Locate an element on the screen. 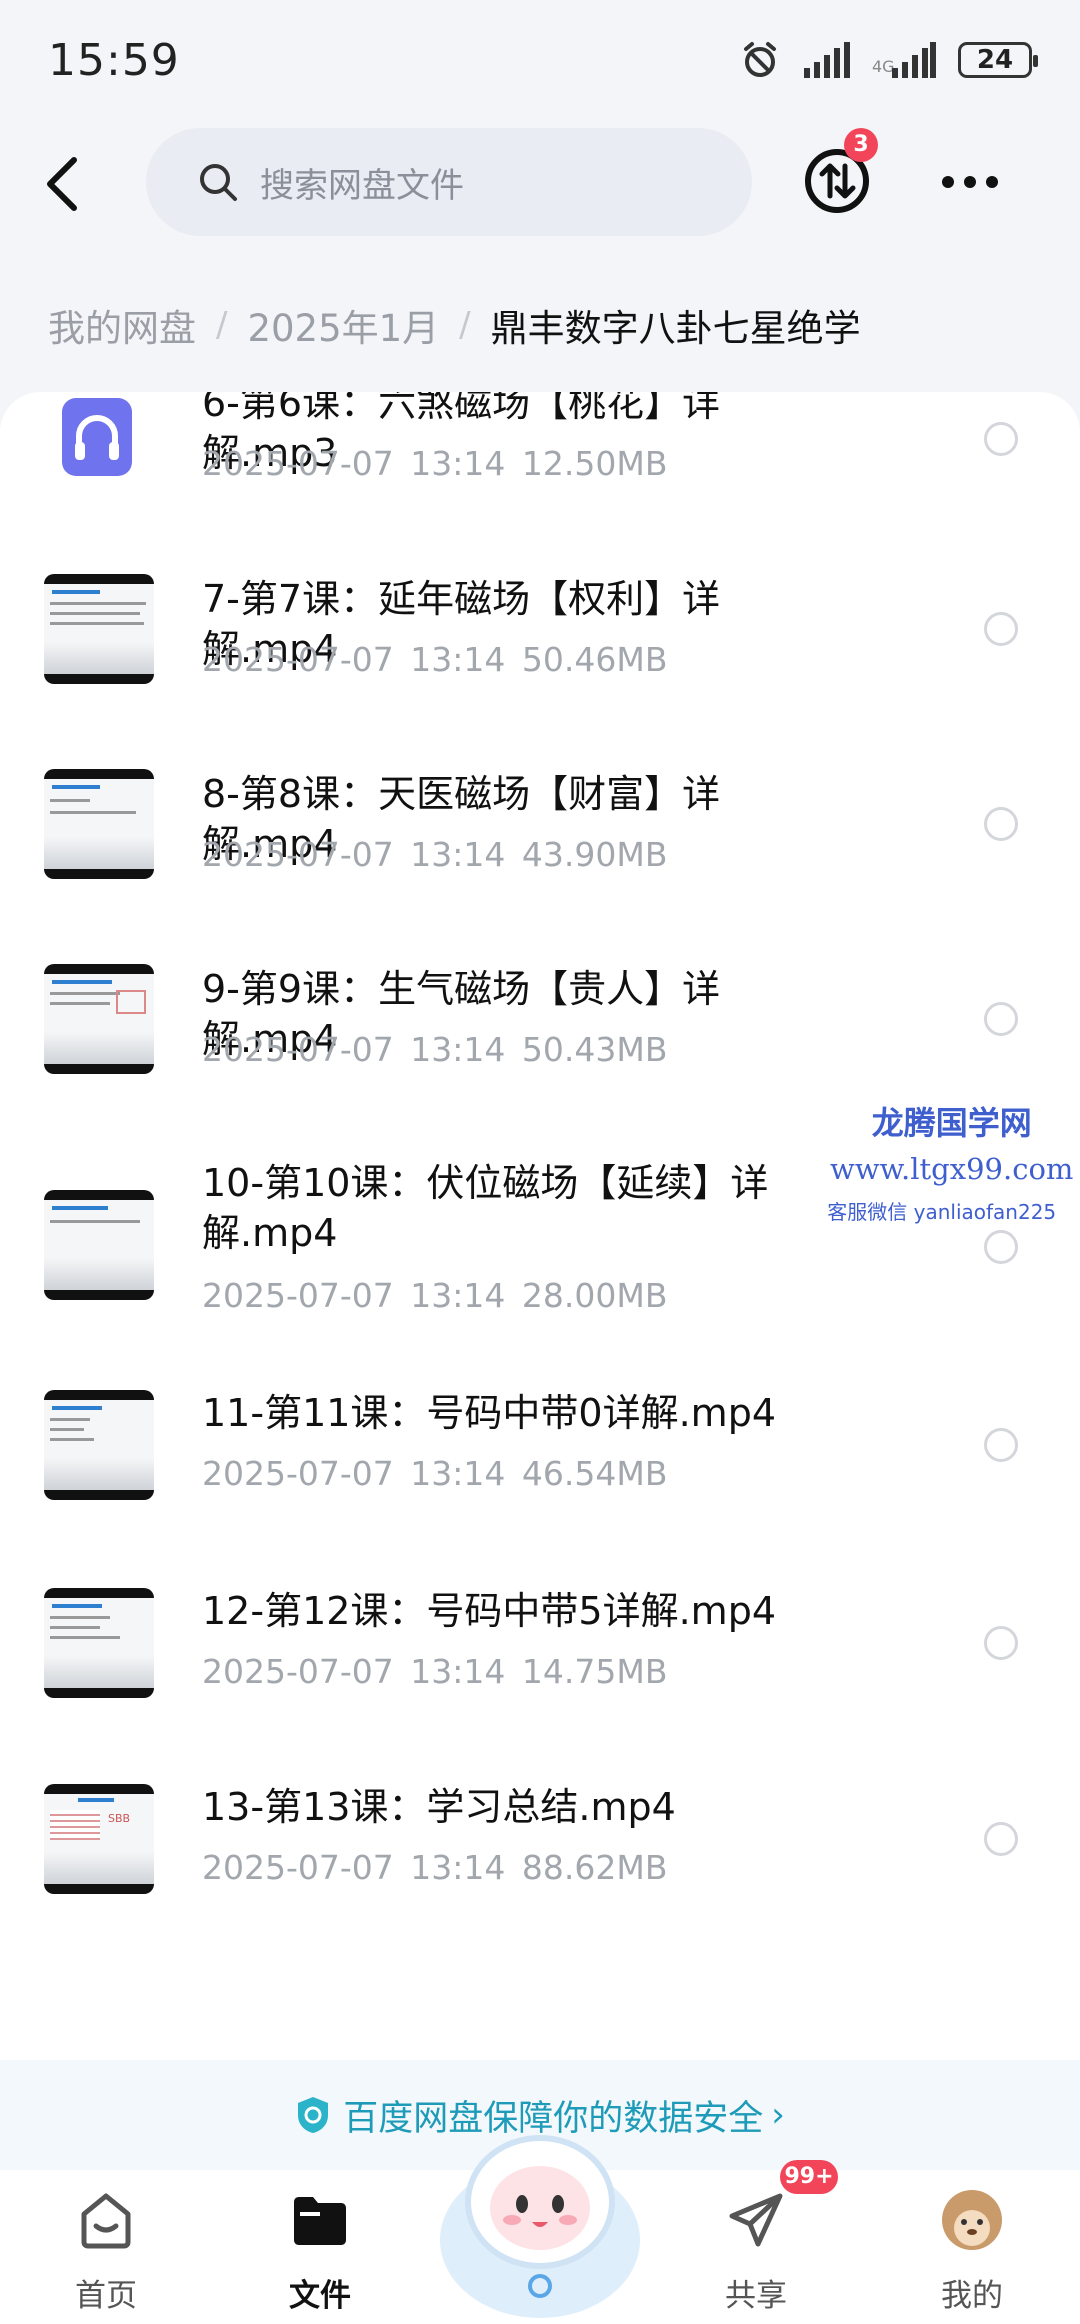 The image size is (1080, 2324). signal-icon is located at coordinates (827, 60).